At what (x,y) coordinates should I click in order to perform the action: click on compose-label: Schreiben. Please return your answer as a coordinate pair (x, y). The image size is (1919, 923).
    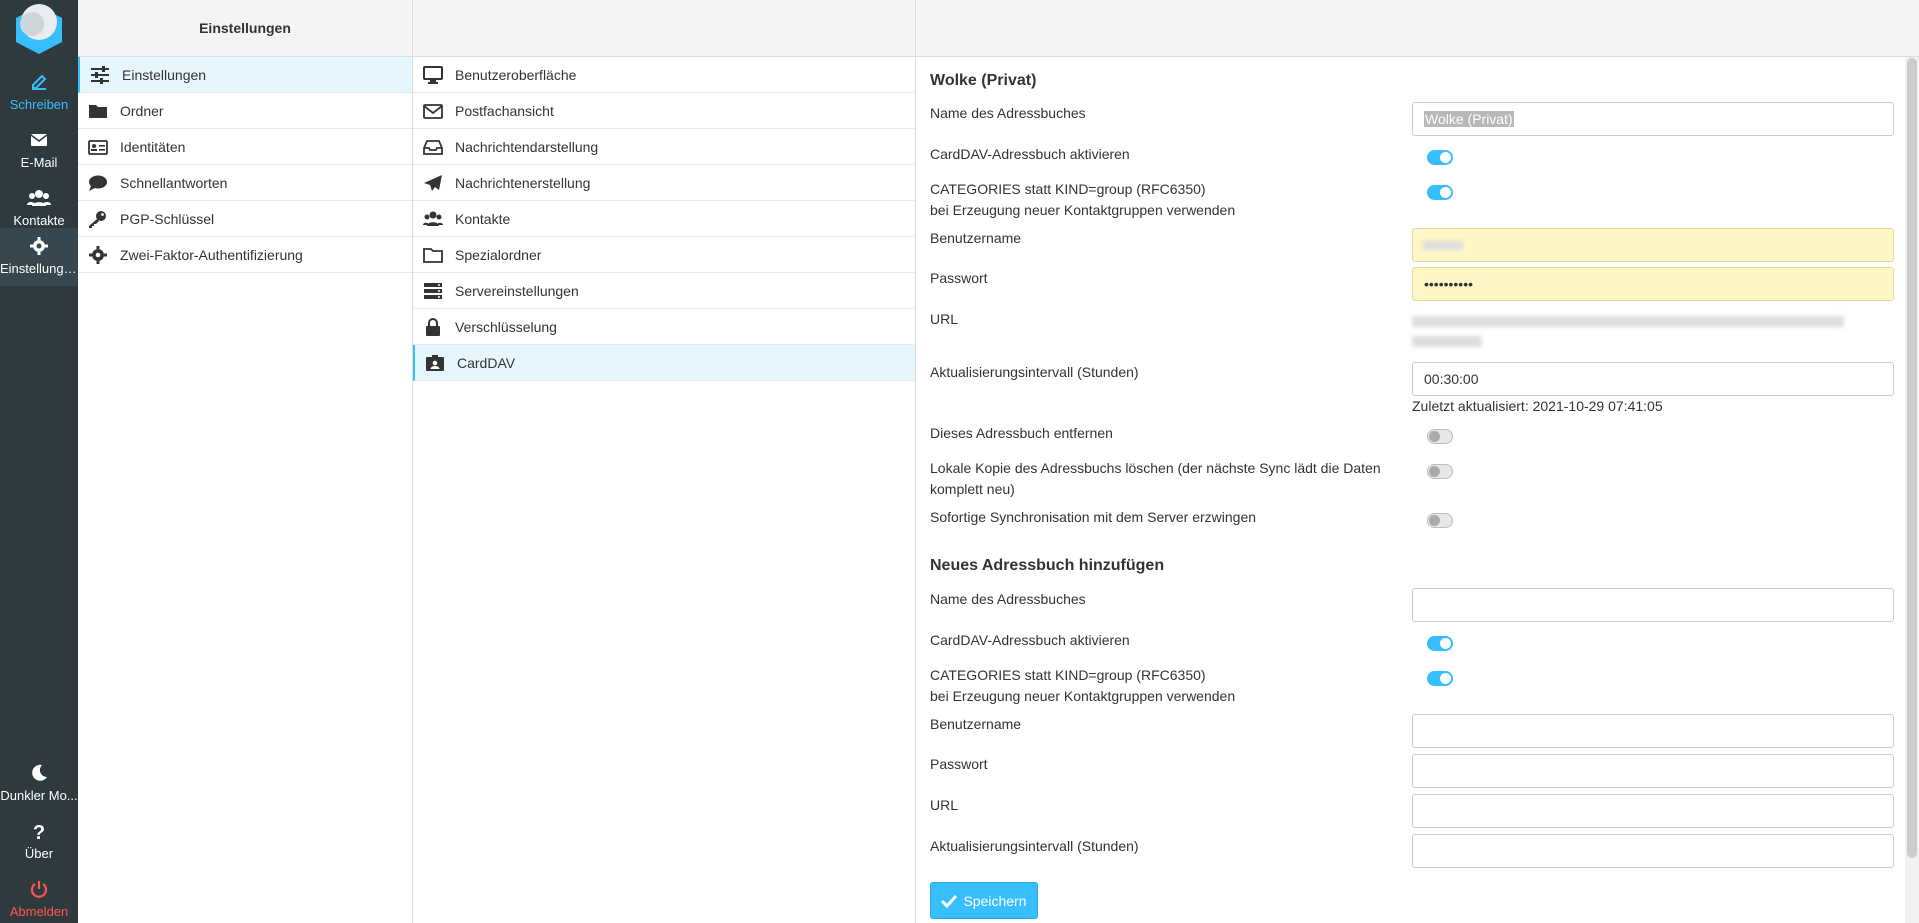
    Looking at the image, I should click on (39, 104).